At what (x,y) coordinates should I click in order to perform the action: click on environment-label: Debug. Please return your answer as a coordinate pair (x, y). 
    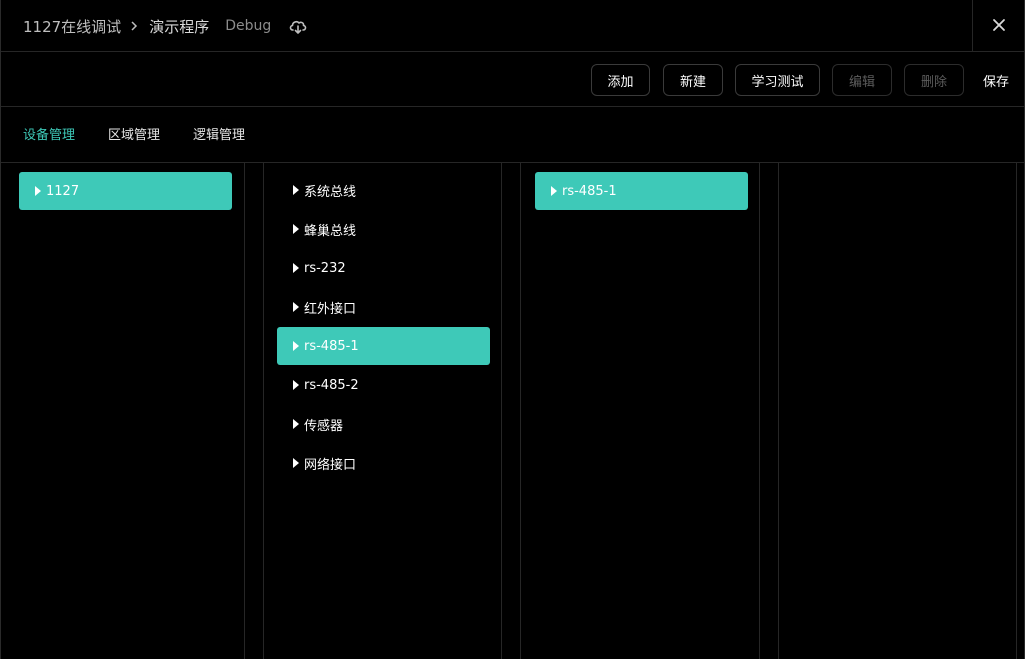
    Looking at the image, I should click on (248, 26).